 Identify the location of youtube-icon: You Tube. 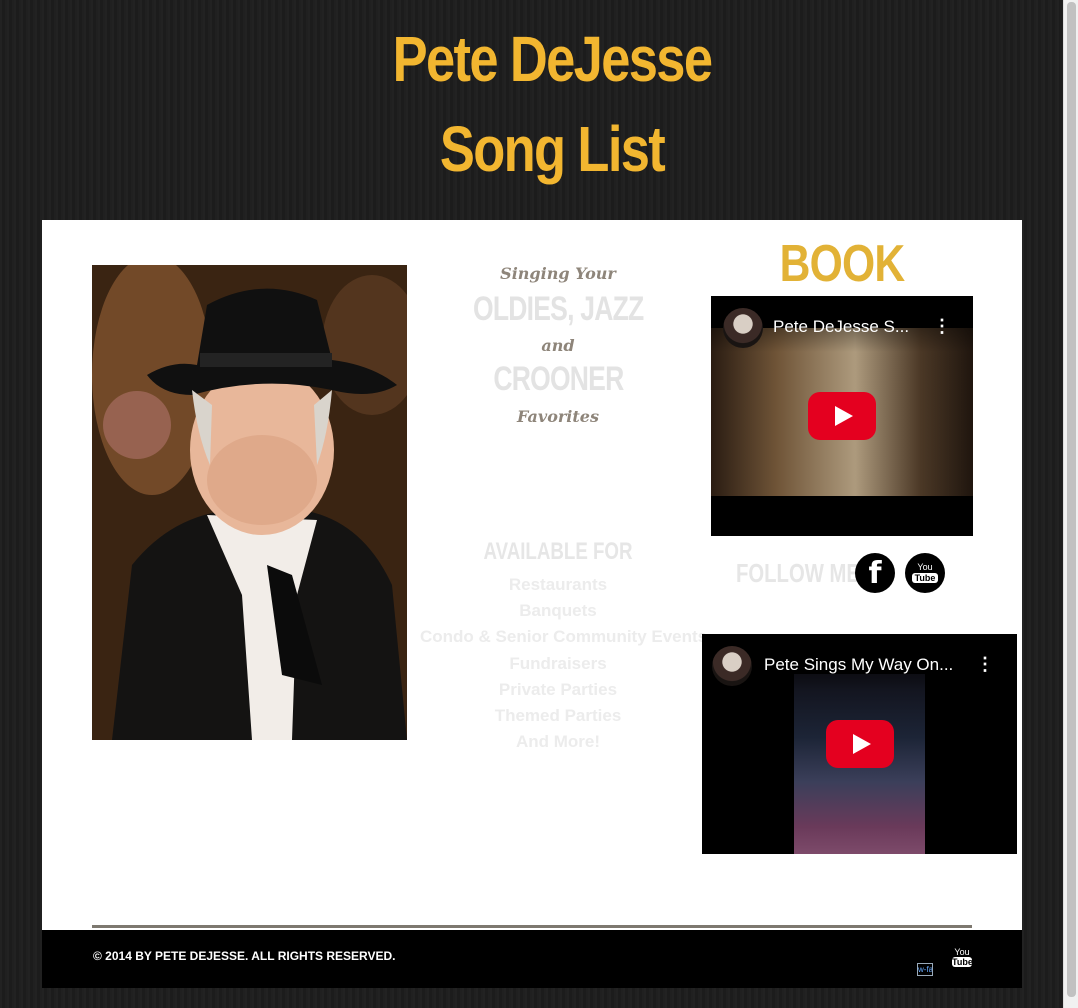
(925, 573).